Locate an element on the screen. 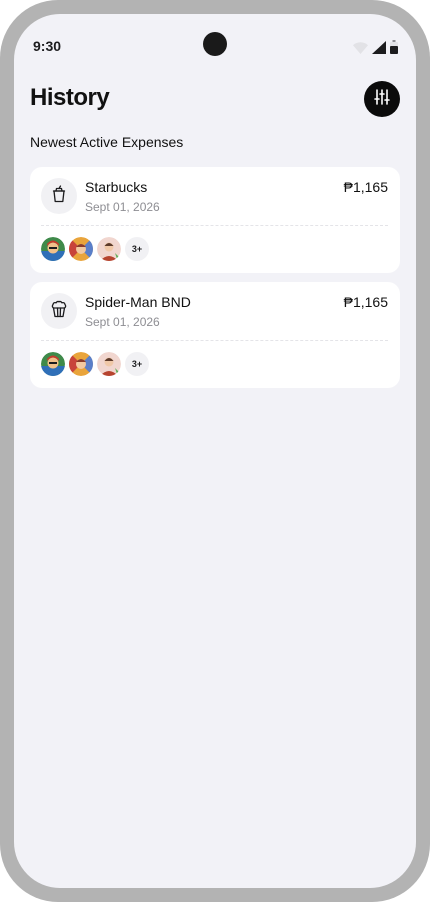 This screenshot has width=430, height=902. front-camera is located at coordinates (215, 44).